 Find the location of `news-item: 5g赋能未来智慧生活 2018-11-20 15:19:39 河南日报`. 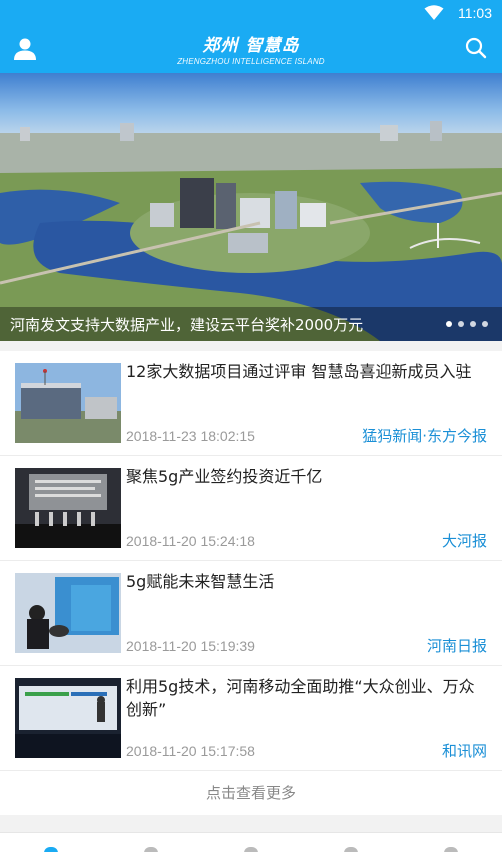

news-item: 5g赋能未来智慧生活 2018-11-20 15:19:39 河南日报 is located at coordinates (251, 613).